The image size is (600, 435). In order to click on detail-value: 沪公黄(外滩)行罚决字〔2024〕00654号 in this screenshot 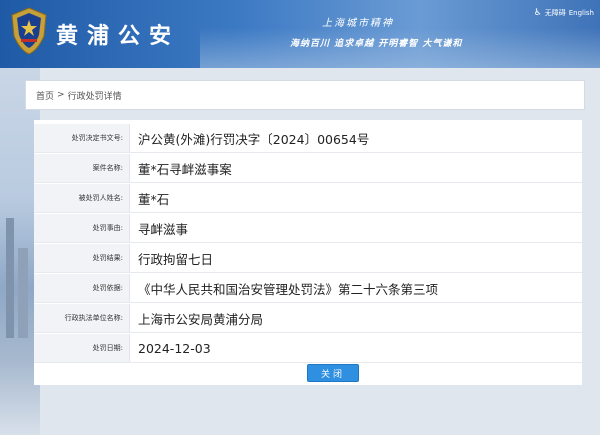, I will do `click(254, 139)`.